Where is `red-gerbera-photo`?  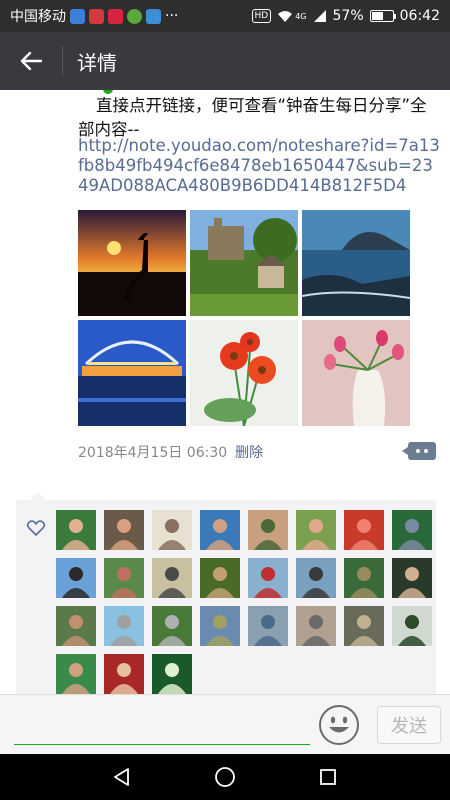
red-gerbera-photo is located at coordinates (244, 373).